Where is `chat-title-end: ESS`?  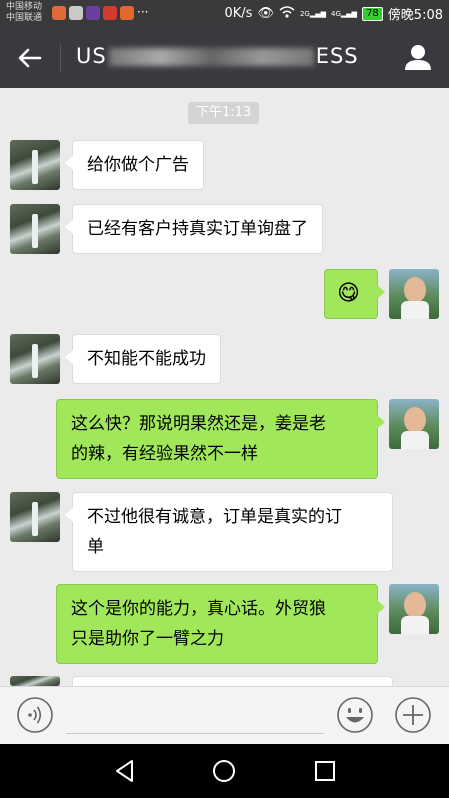
chat-title-end: ESS is located at coordinates (337, 56).